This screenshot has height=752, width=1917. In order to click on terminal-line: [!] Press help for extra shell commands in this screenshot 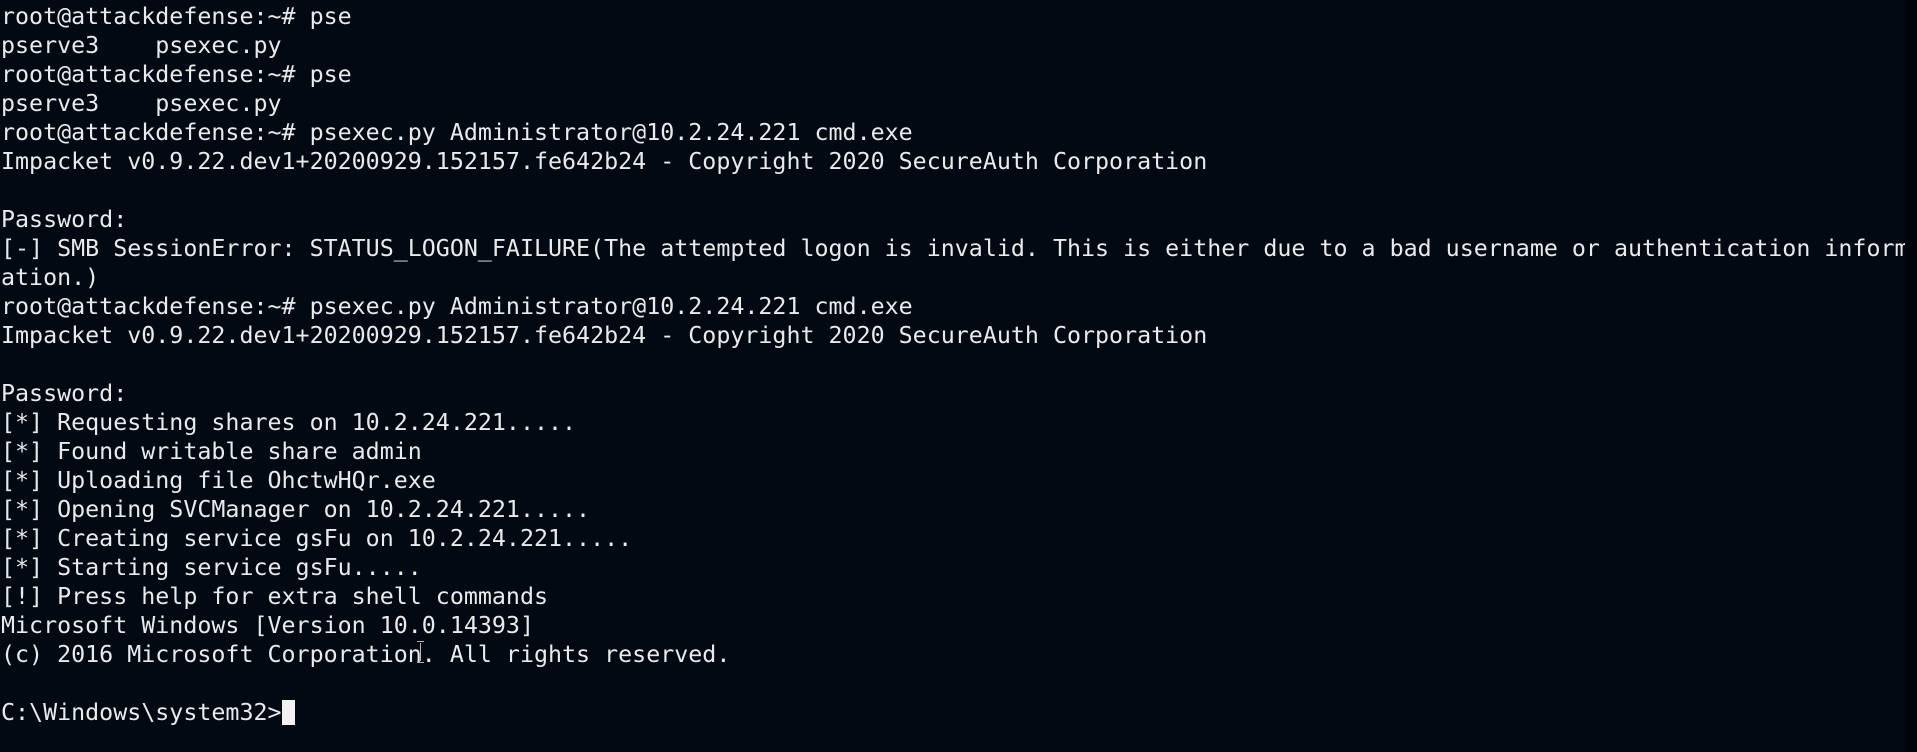, I will do `click(275, 596)`.